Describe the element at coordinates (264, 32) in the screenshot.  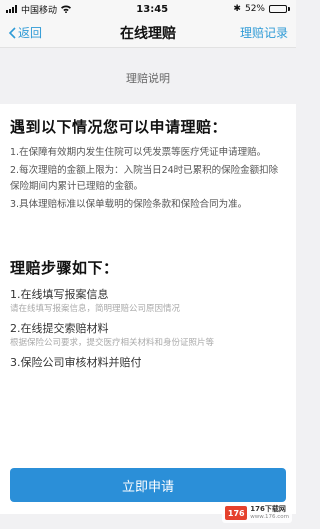
I see `claim-records-link: 理赔记录` at that location.